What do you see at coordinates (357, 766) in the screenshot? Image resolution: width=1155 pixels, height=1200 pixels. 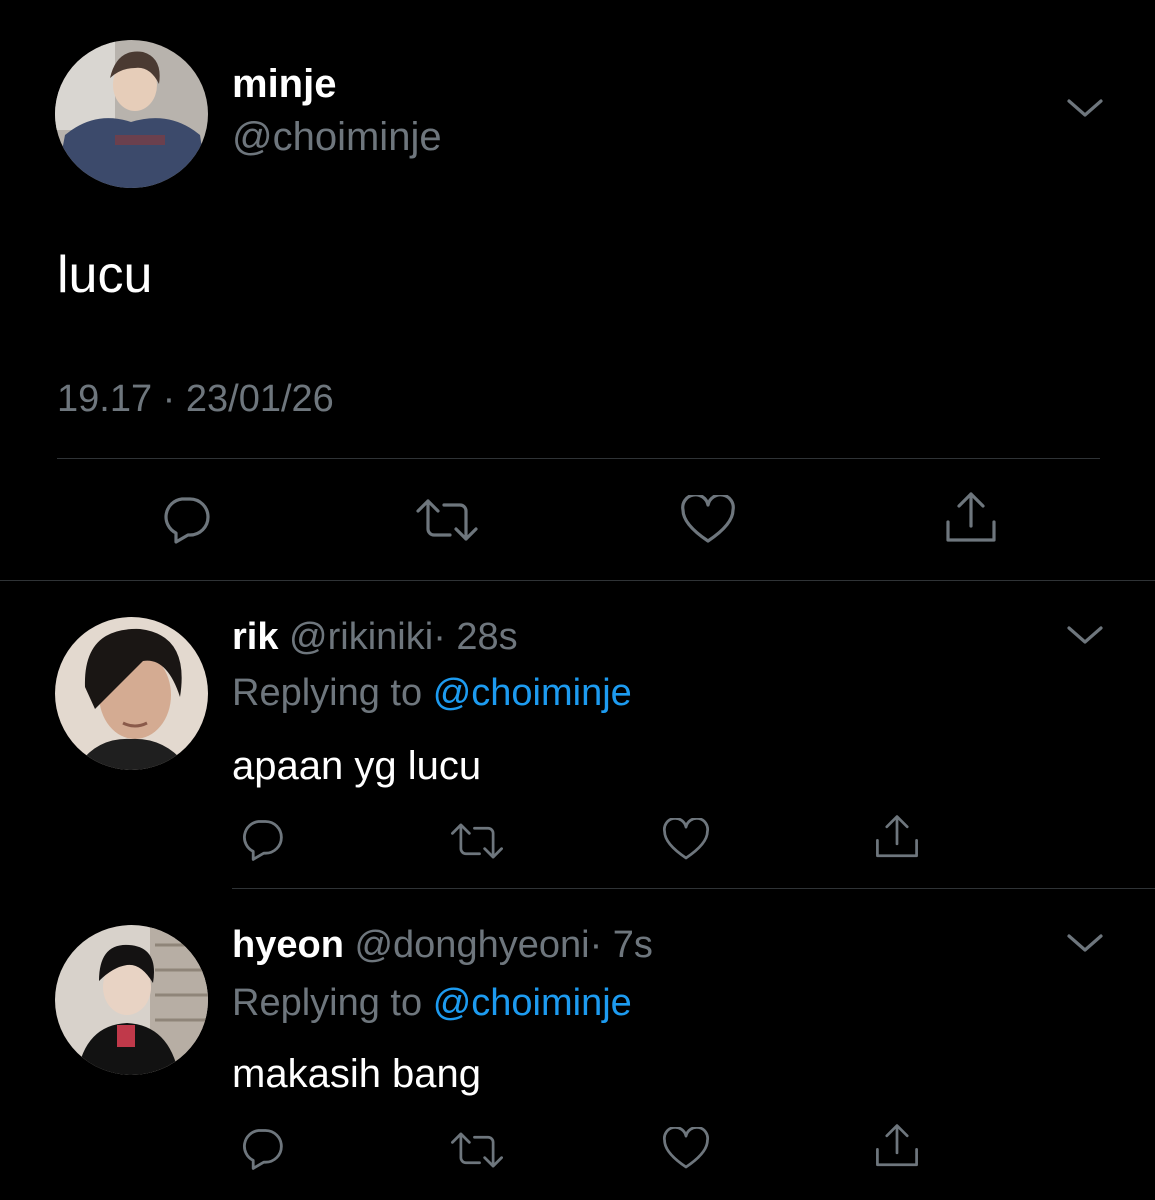 I see `reply-text: apaan yg lucu` at bounding box center [357, 766].